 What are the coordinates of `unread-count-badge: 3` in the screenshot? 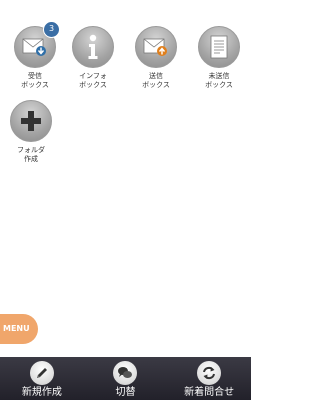 It's located at (51, 29).